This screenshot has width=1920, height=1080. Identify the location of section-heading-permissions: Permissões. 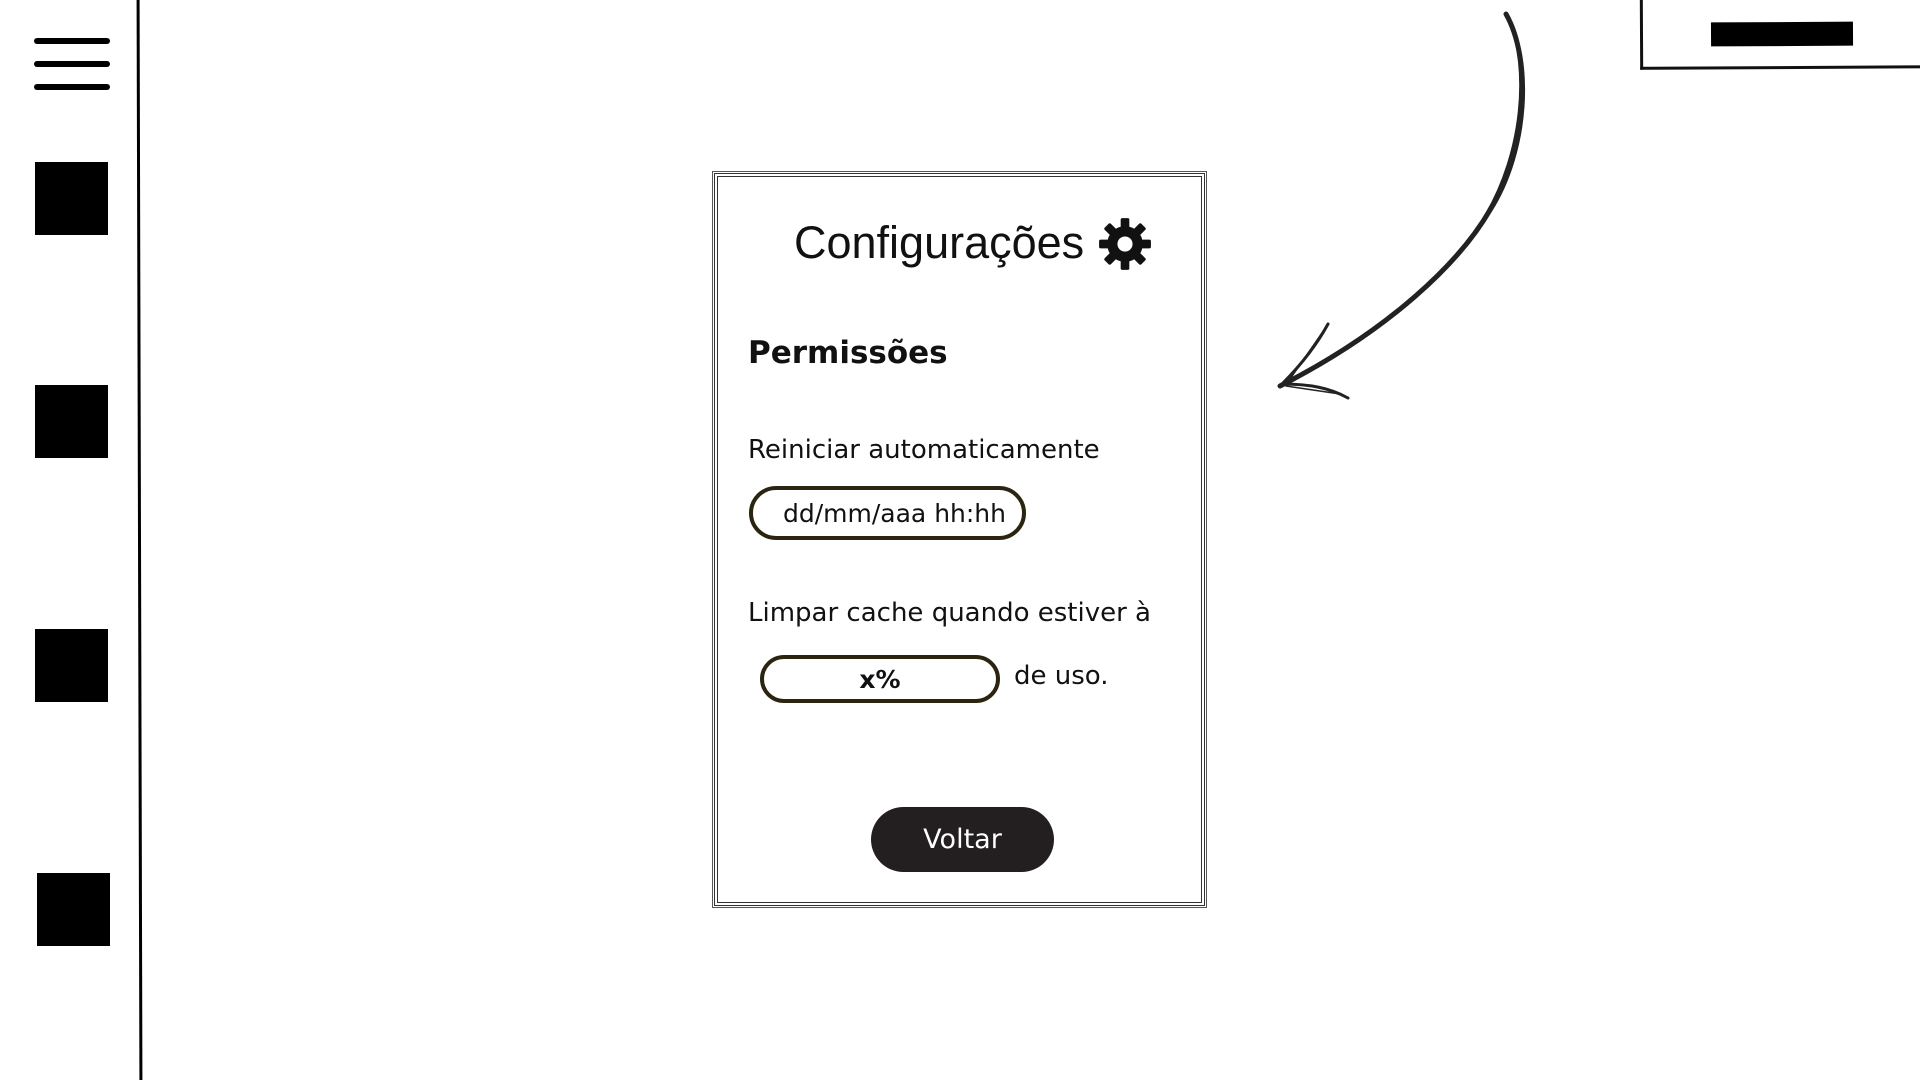
(848, 353).